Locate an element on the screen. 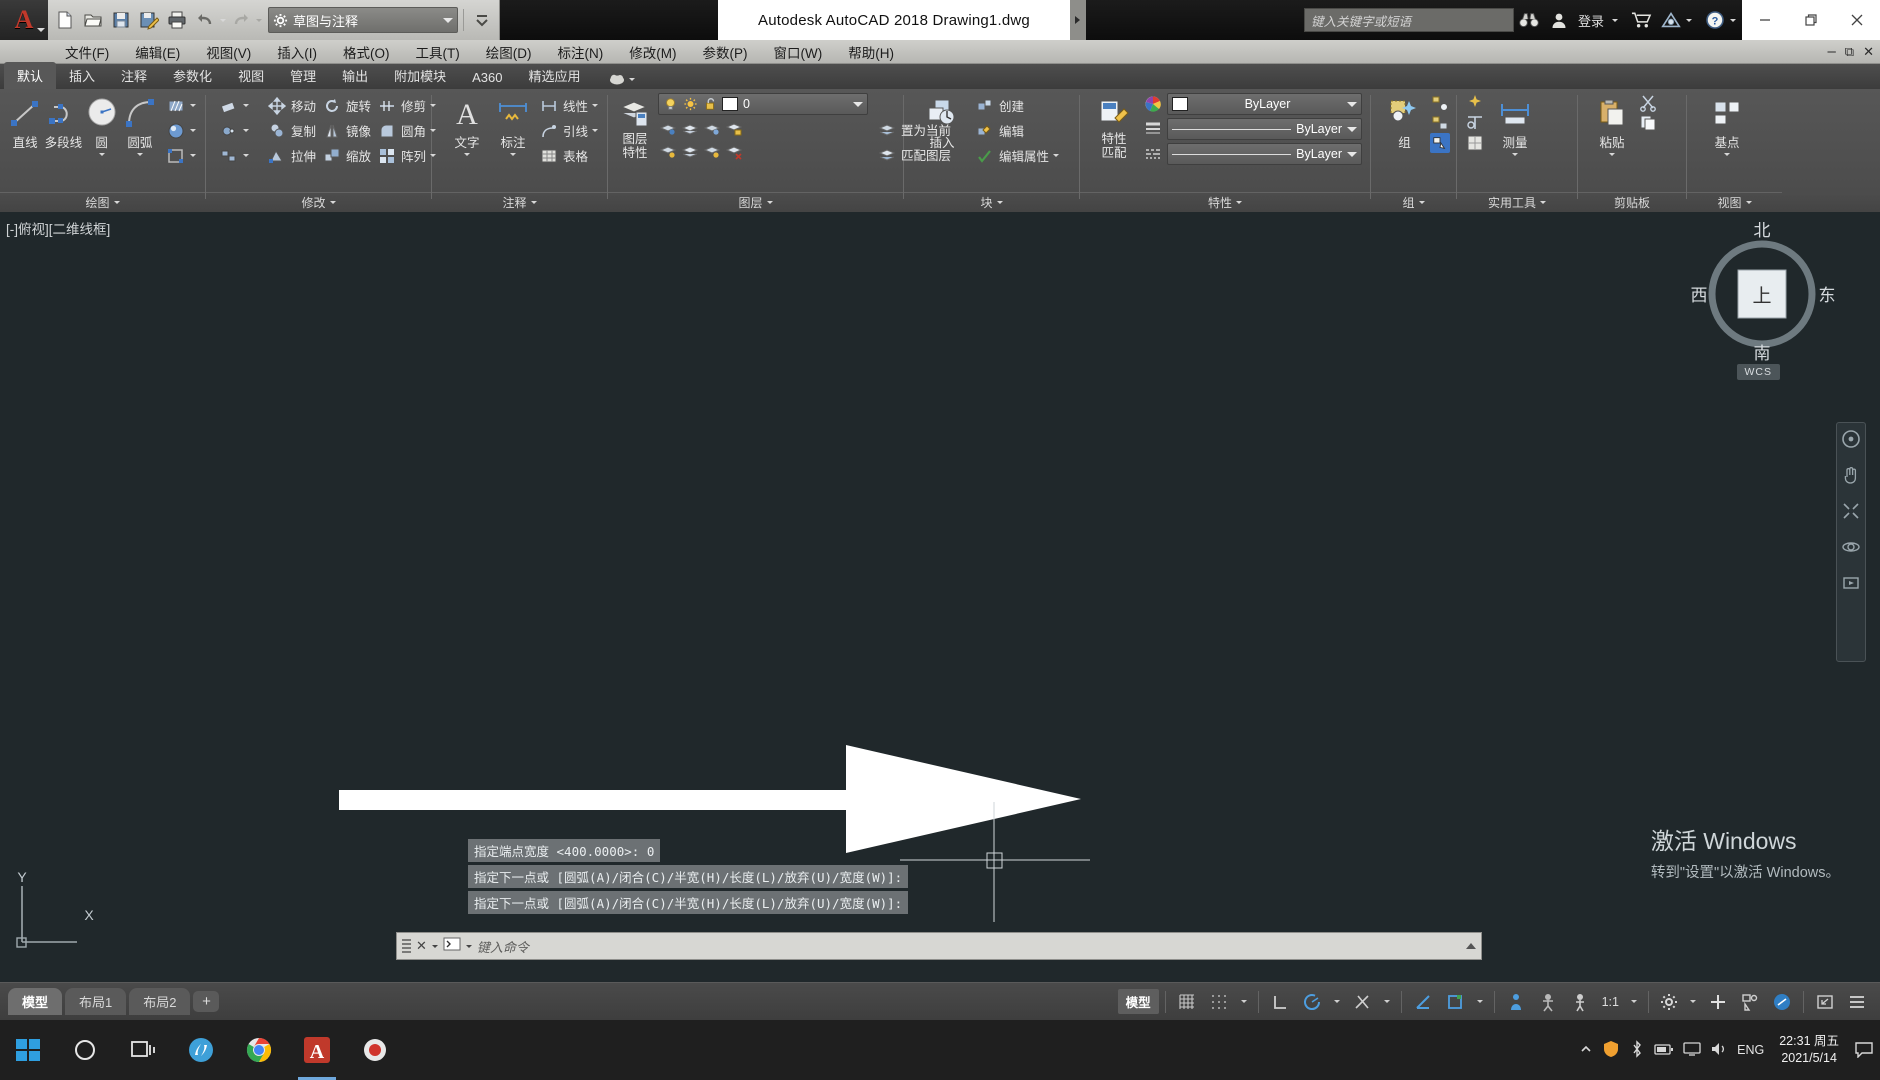 The height and width of the screenshot is (1080, 1880). menu-help: 帮助(H) is located at coordinates (871, 52).